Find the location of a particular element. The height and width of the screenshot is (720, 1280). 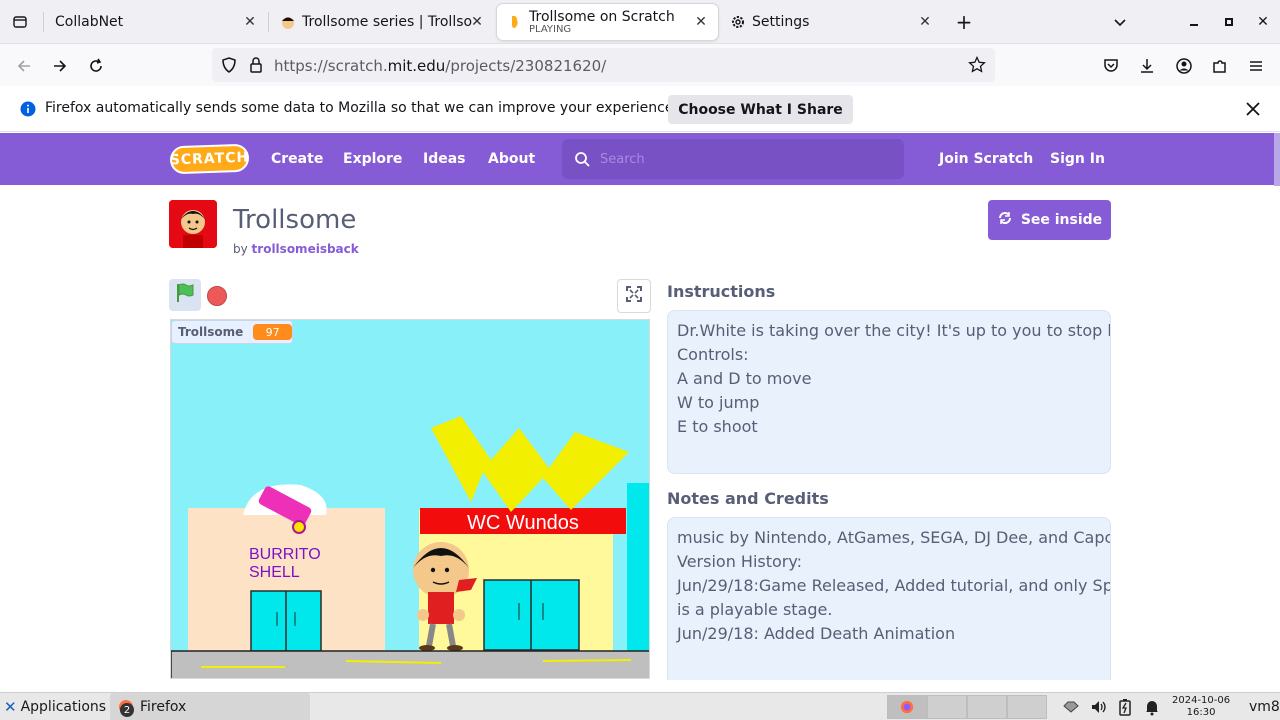

burrito-shell-line2: SHELL is located at coordinates (274, 572).